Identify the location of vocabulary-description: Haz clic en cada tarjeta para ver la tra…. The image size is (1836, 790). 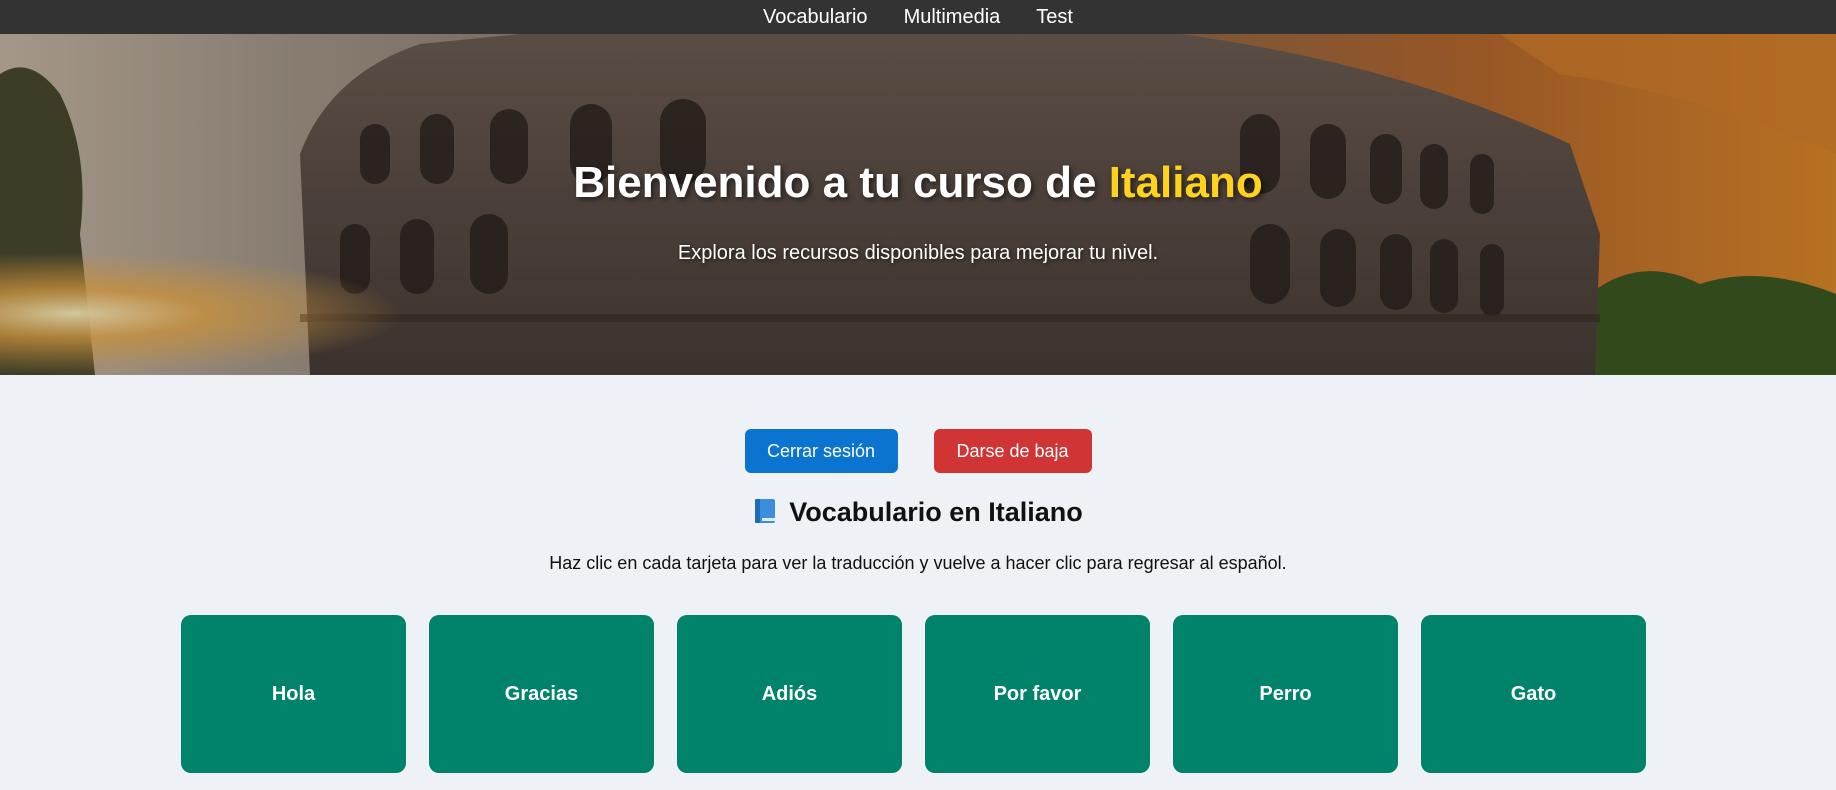
(918, 563).